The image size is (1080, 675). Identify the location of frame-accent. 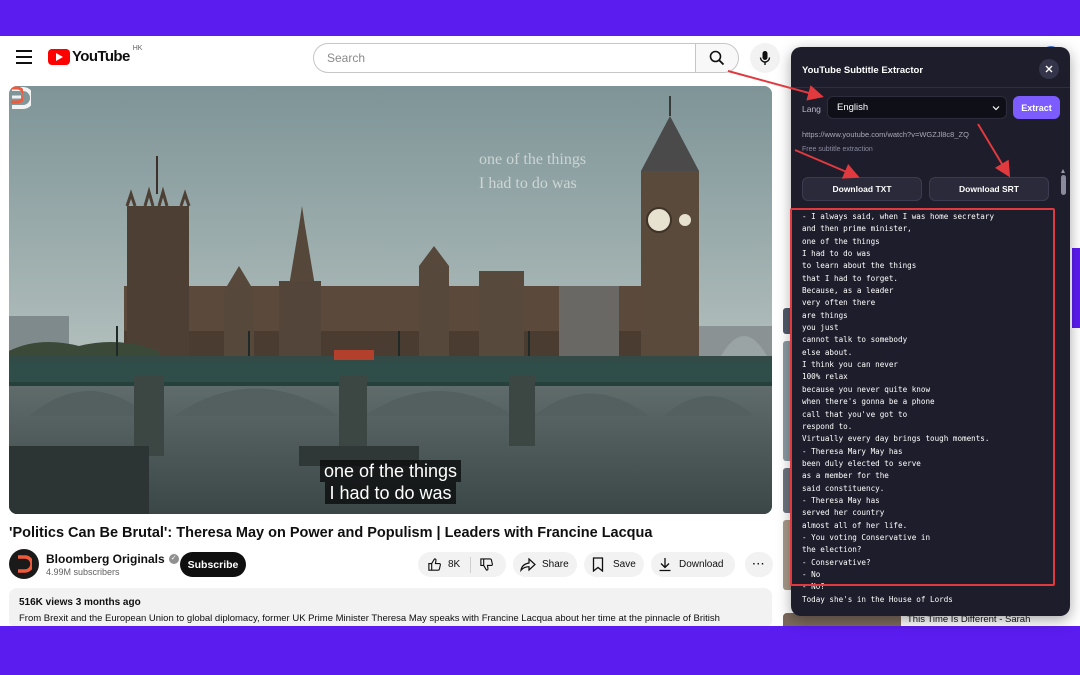
(1076, 288).